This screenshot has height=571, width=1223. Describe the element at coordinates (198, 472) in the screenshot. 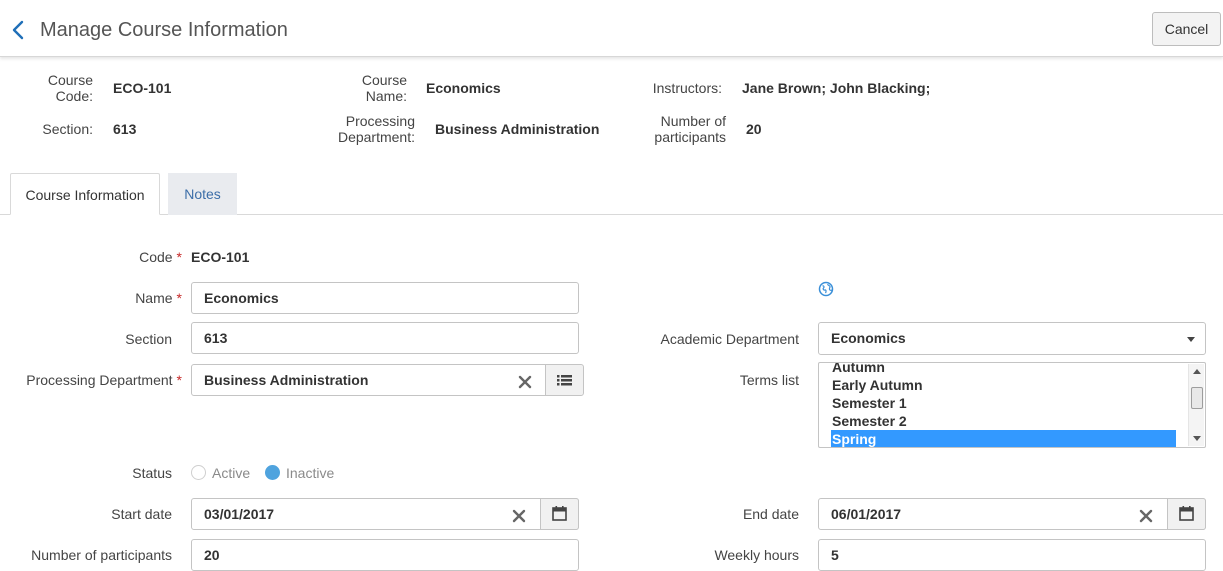

I see `radio-unchecked-icon` at that location.